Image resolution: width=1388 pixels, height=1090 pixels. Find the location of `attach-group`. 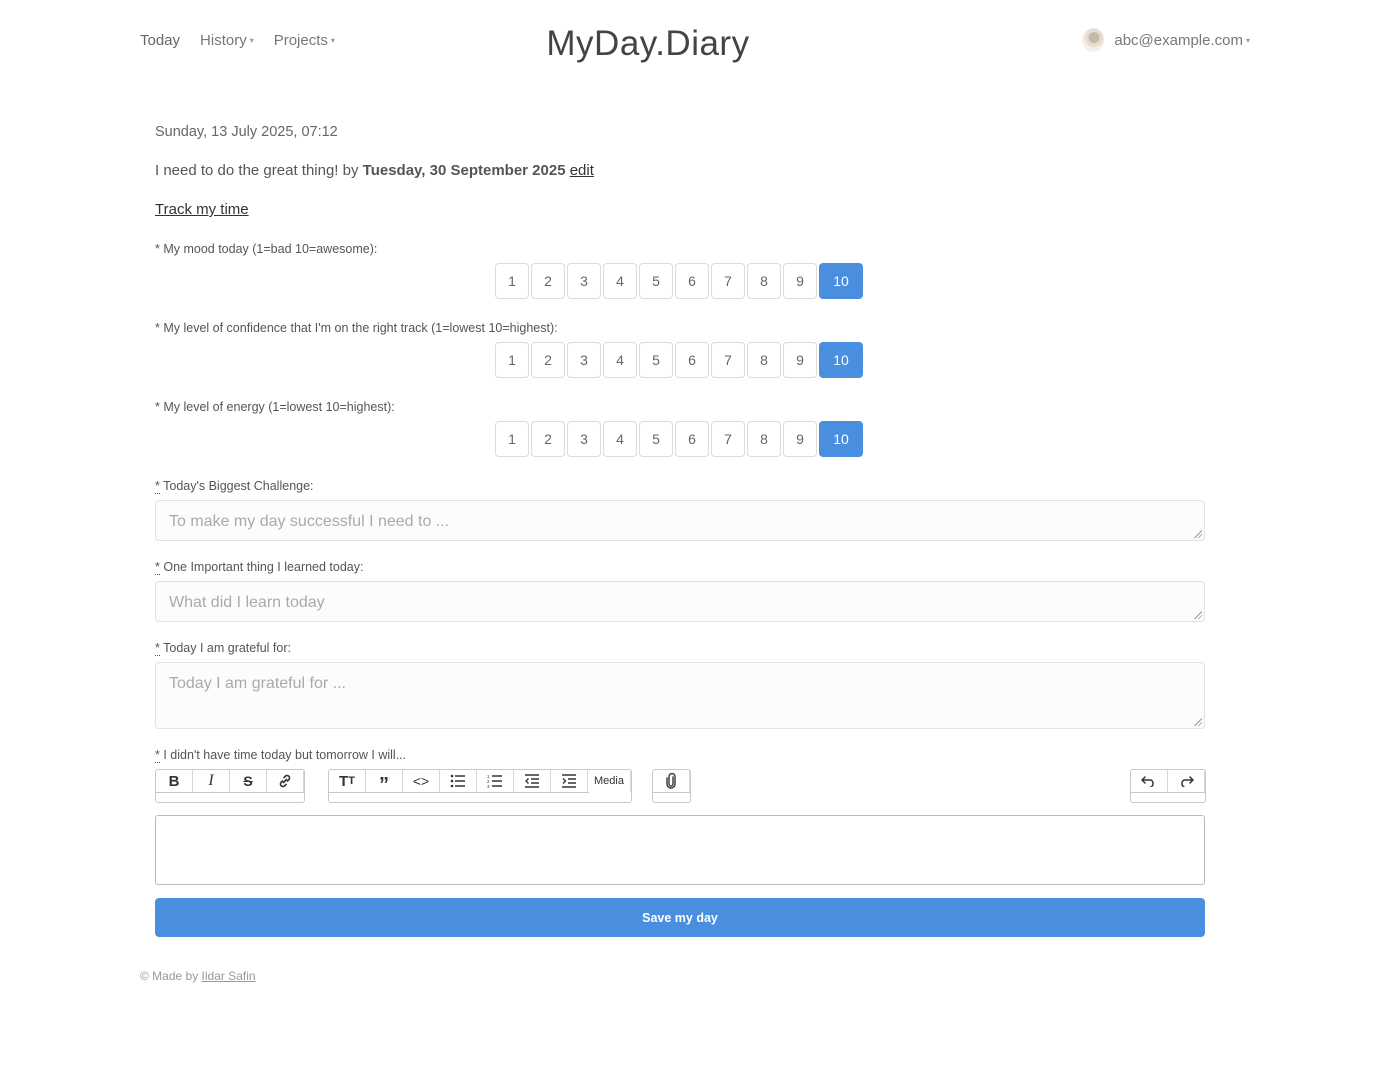

attach-group is located at coordinates (671, 786).